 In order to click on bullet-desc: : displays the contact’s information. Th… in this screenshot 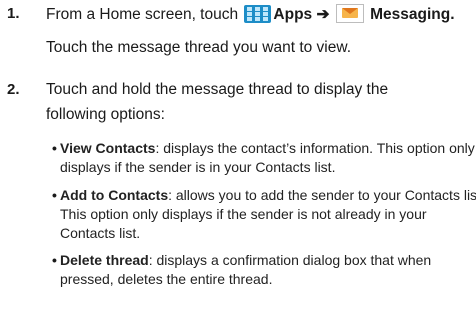, I will do `click(315, 148)`.